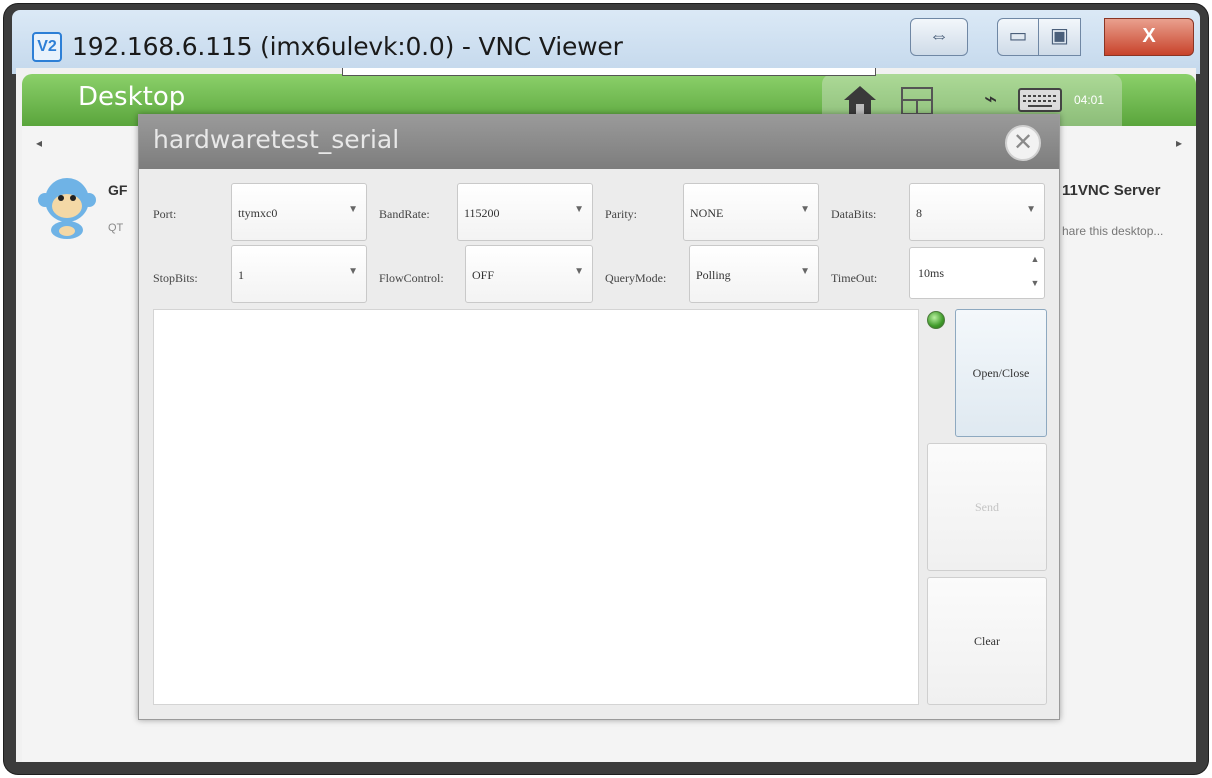  Describe the element at coordinates (165, 214) in the screenshot. I see `port-label: Port:` at that location.